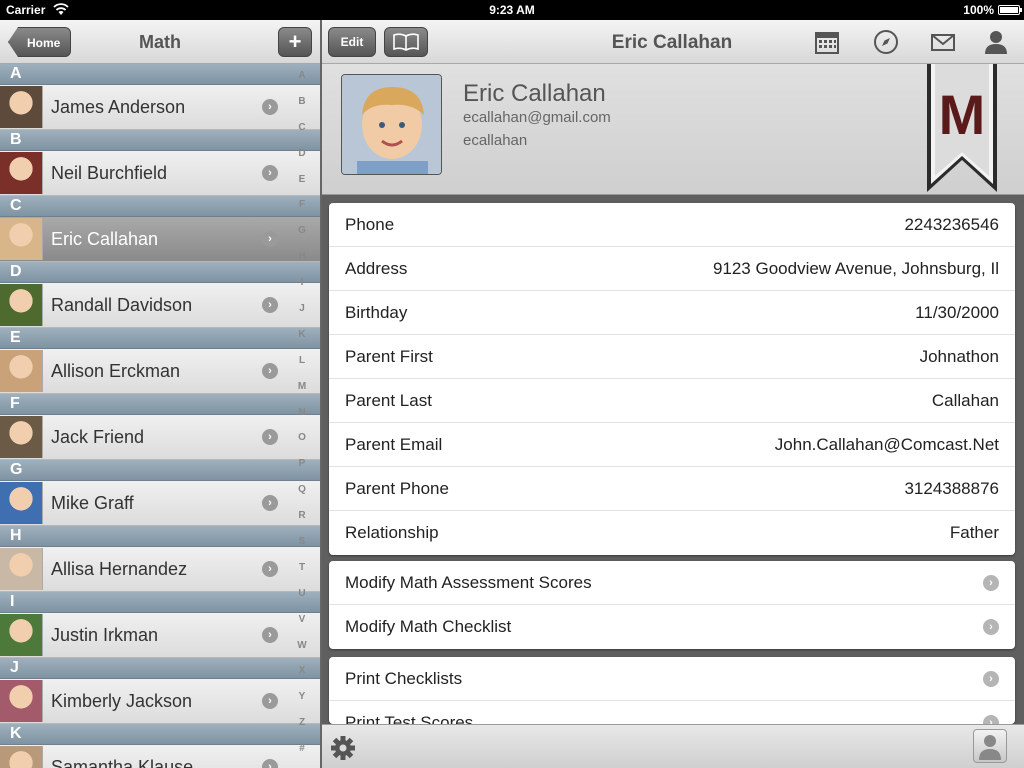 Image resolution: width=1024 pixels, height=768 pixels. What do you see at coordinates (855, 268) in the screenshot?
I see `detail-value: 9123 Goodview Avenue, Johnsburg, Il` at bounding box center [855, 268].